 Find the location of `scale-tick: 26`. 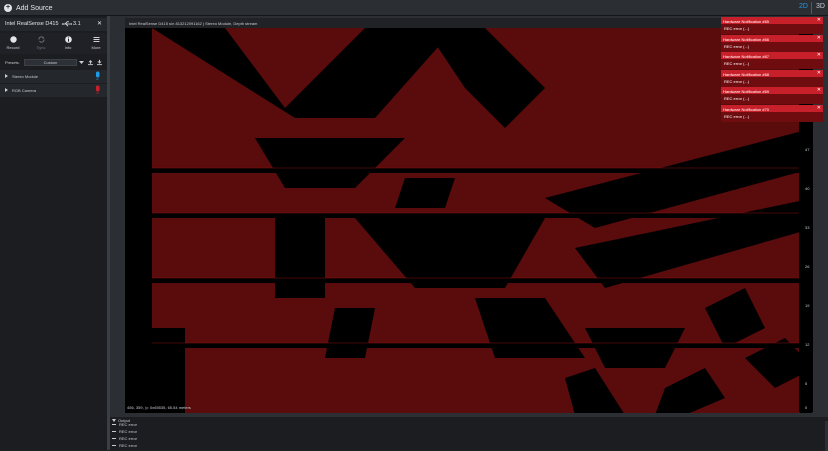

scale-tick: 26 is located at coordinates (807, 266).